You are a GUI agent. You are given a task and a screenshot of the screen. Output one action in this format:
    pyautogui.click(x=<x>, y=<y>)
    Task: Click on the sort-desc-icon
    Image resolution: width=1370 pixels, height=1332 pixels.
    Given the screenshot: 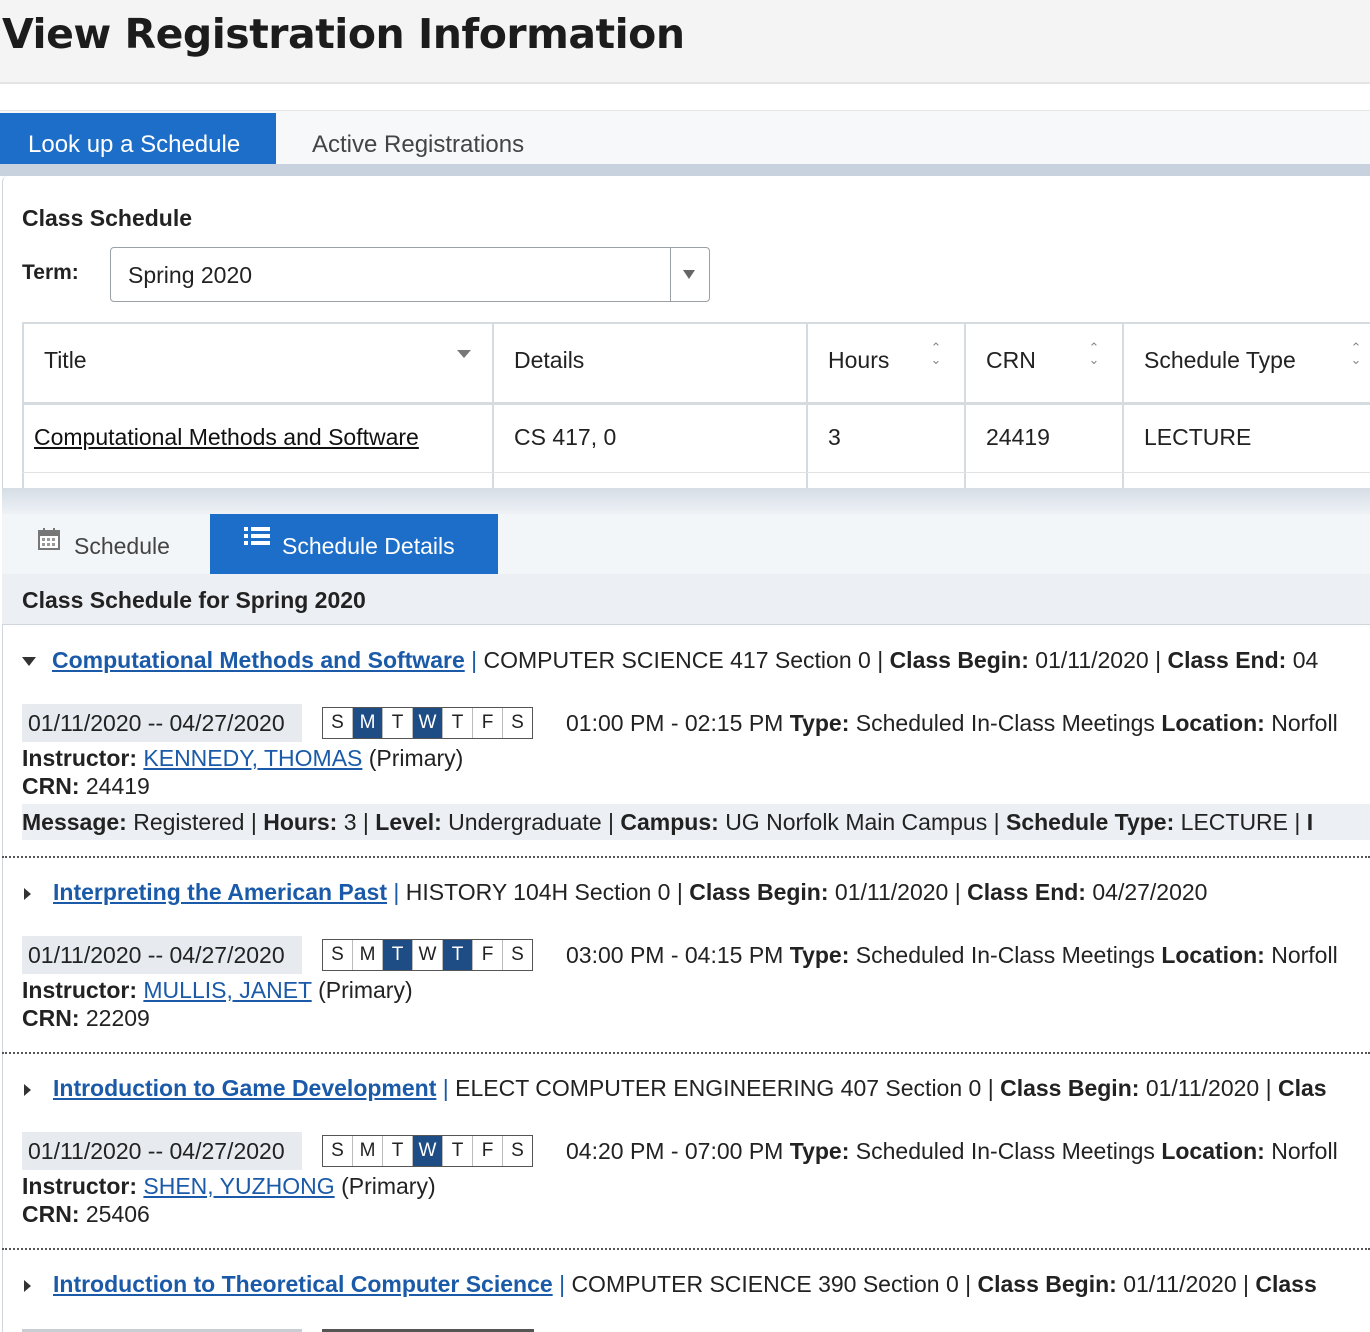 What is the action you would take?
    pyautogui.click(x=464, y=354)
    